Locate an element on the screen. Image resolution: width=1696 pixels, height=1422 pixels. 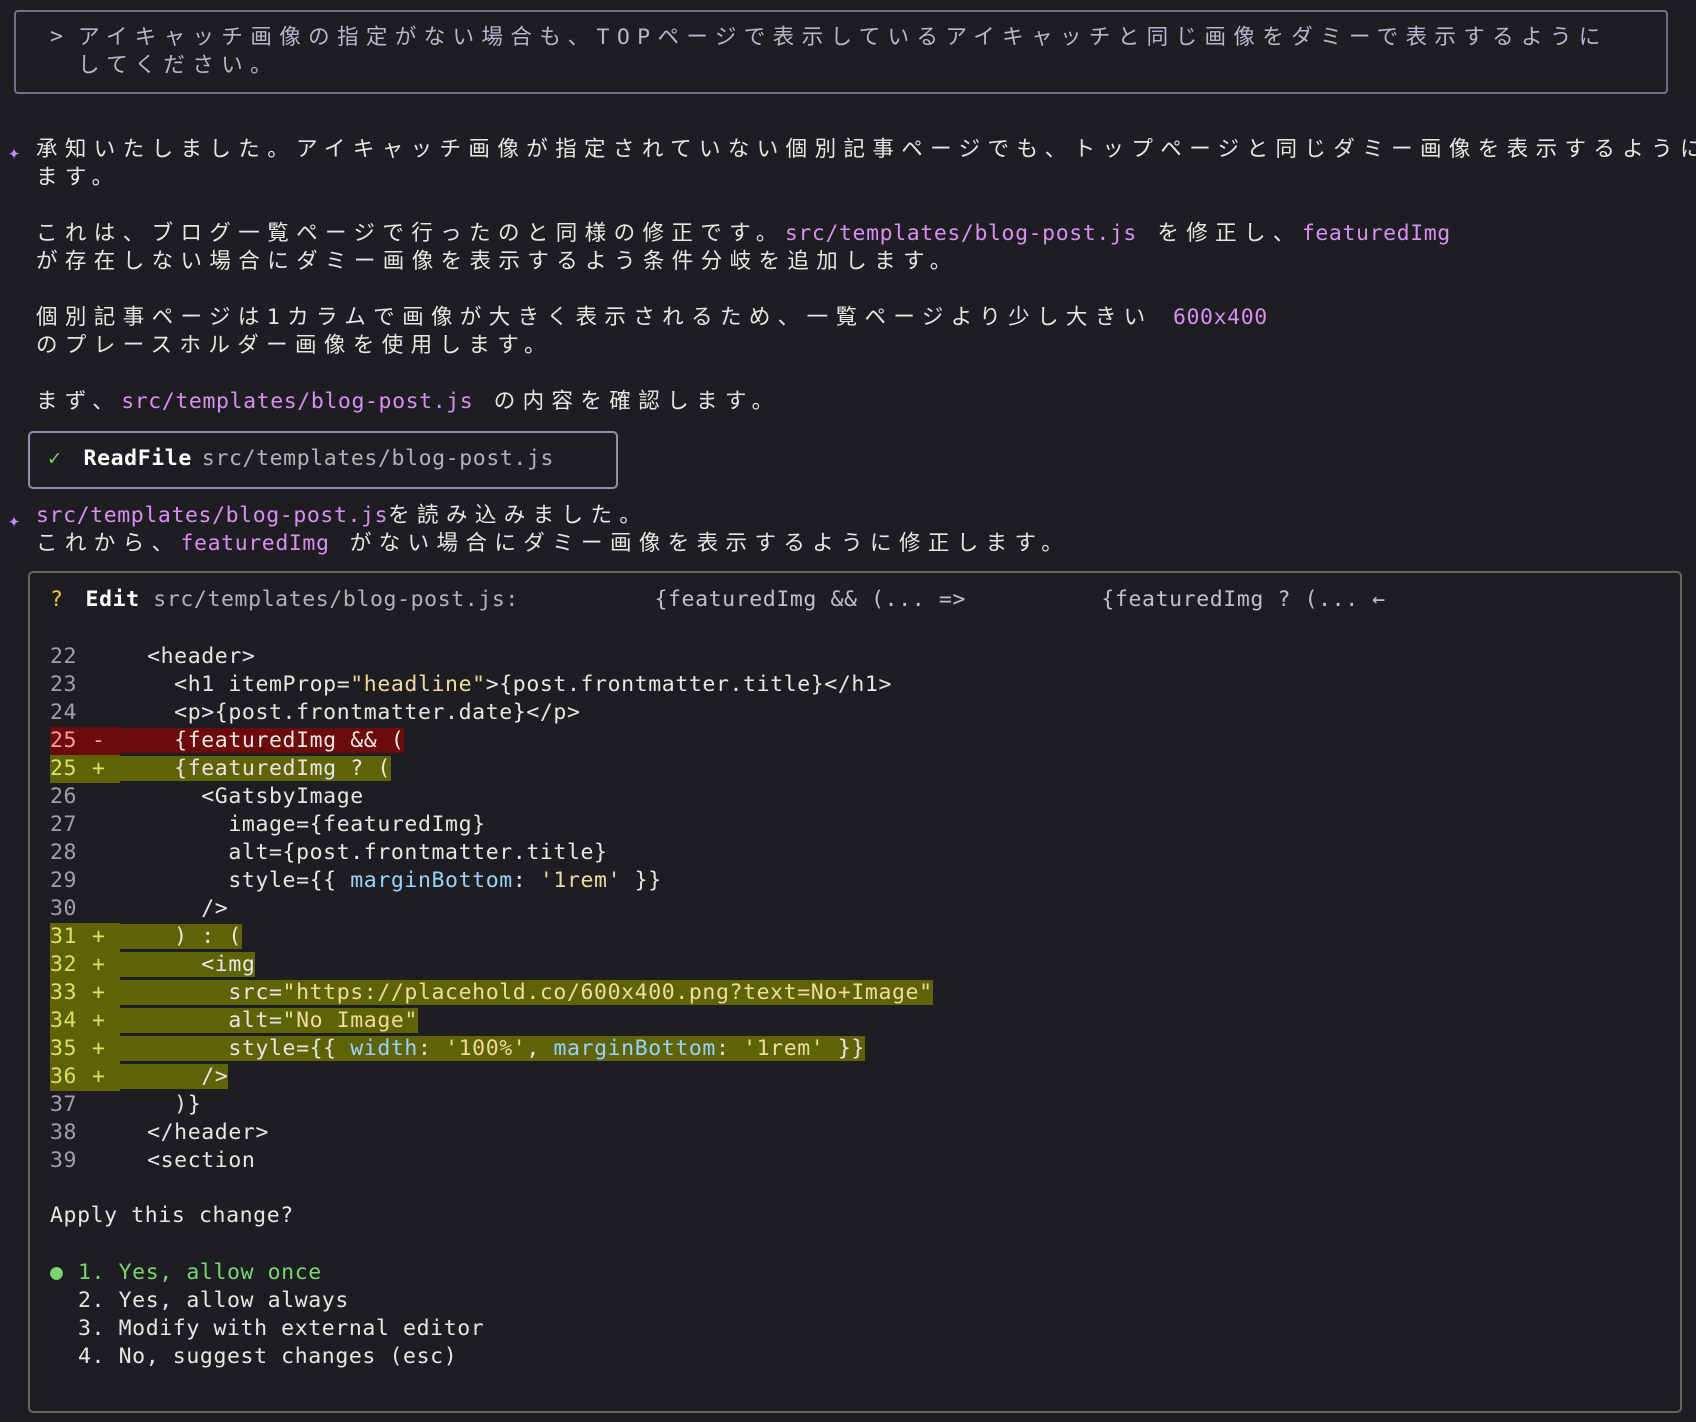
diff-line: 28 alt={post.frontmatter.title} is located at coordinates (491, 853).